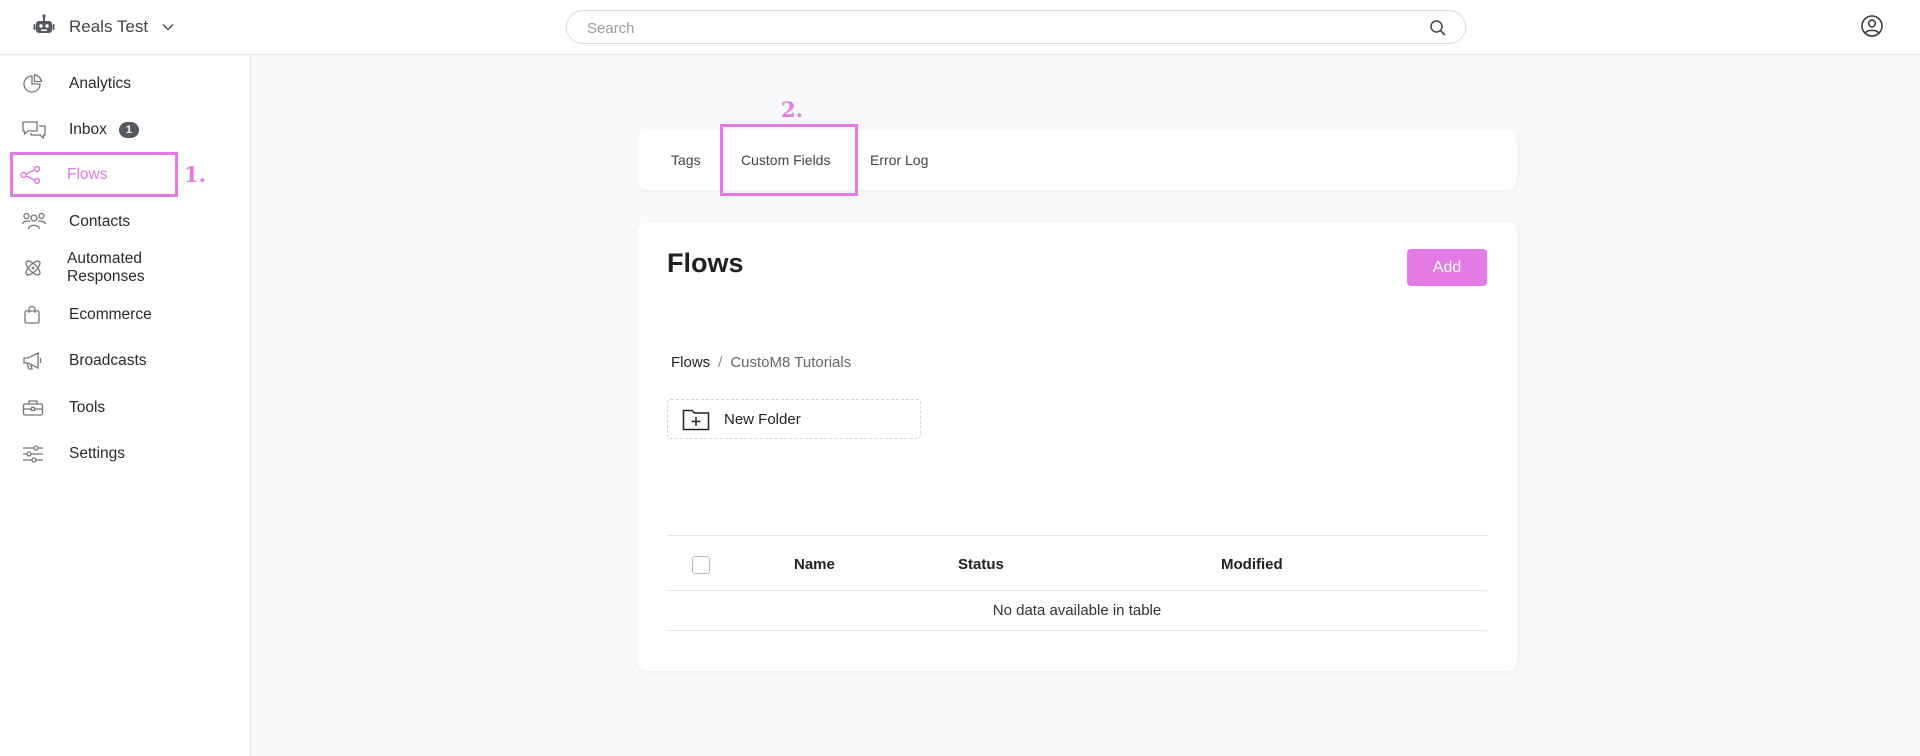 Image resolution: width=1920 pixels, height=756 pixels. I want to click on search-icon, so click(1438, 30).